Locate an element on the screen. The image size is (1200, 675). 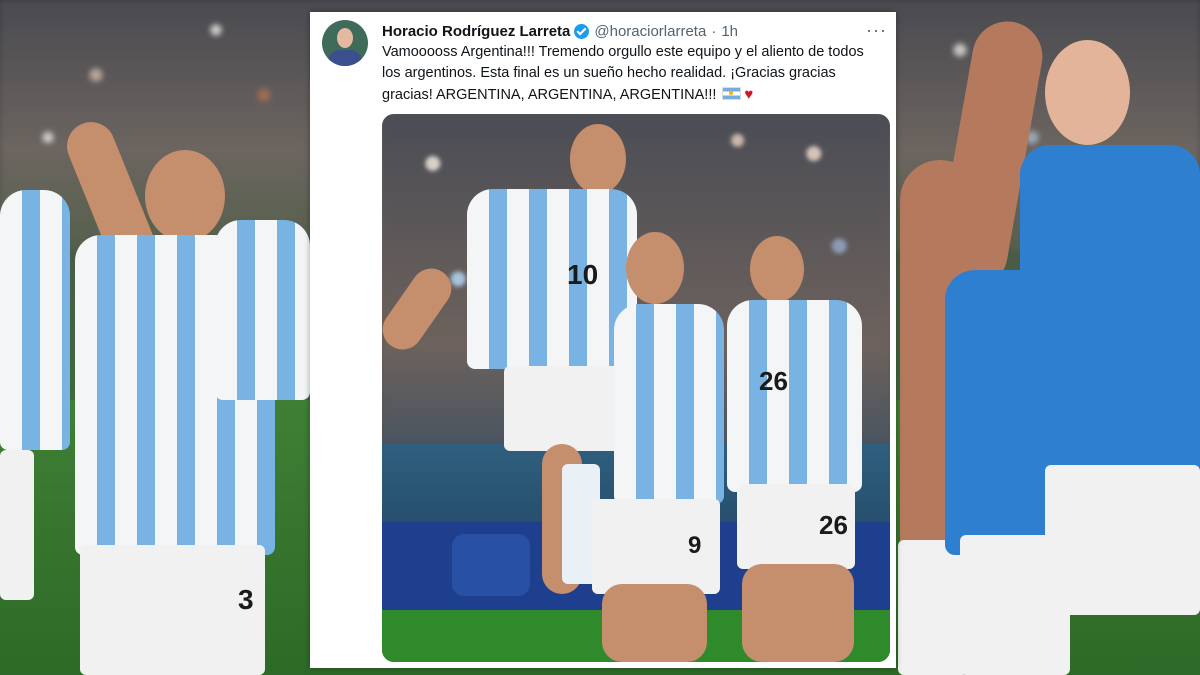
enzo-jersey-number: 26 is located at coordinates (773, 381).